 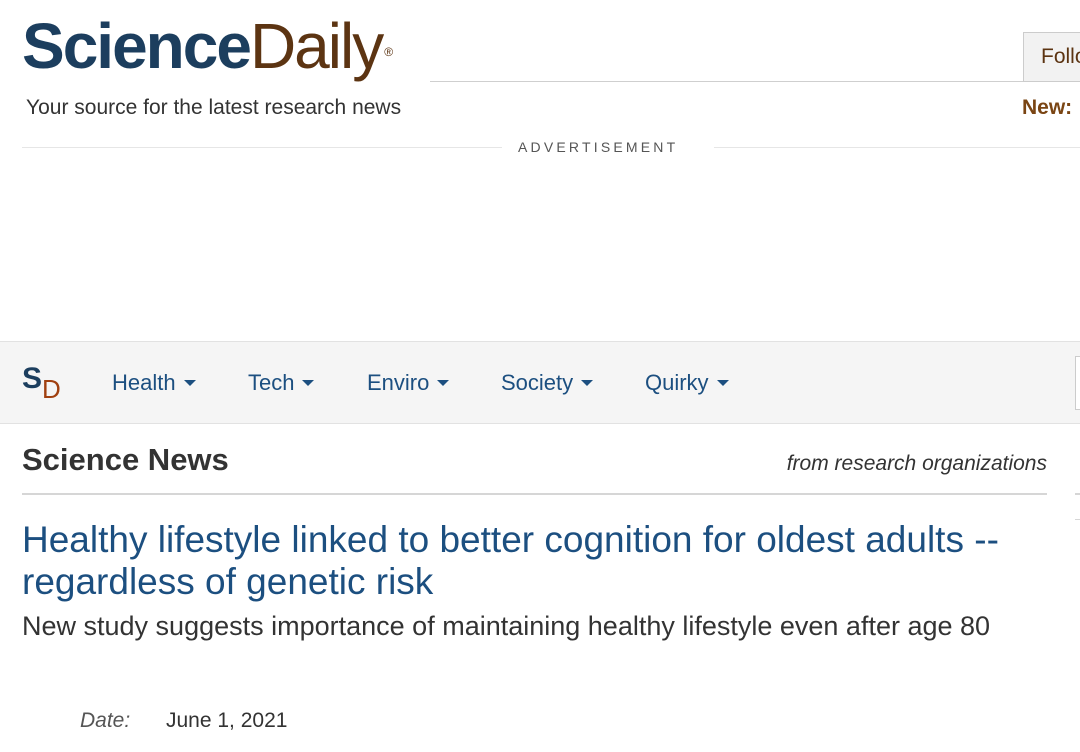 I want to click on nav-logo-d: D, so click(x=51, y=389).